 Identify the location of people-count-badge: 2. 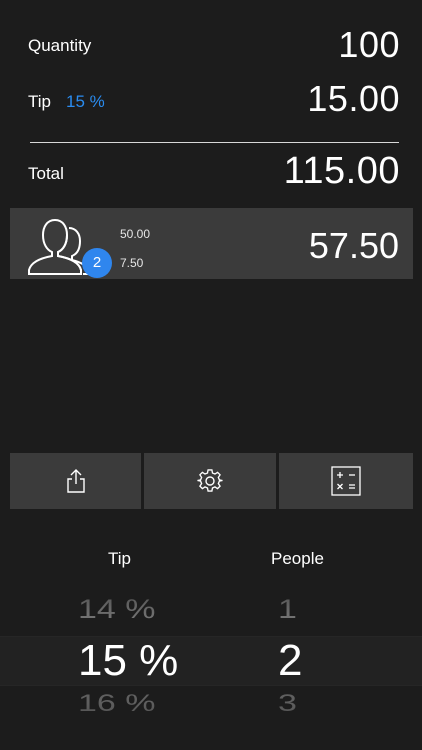
(97, 263).